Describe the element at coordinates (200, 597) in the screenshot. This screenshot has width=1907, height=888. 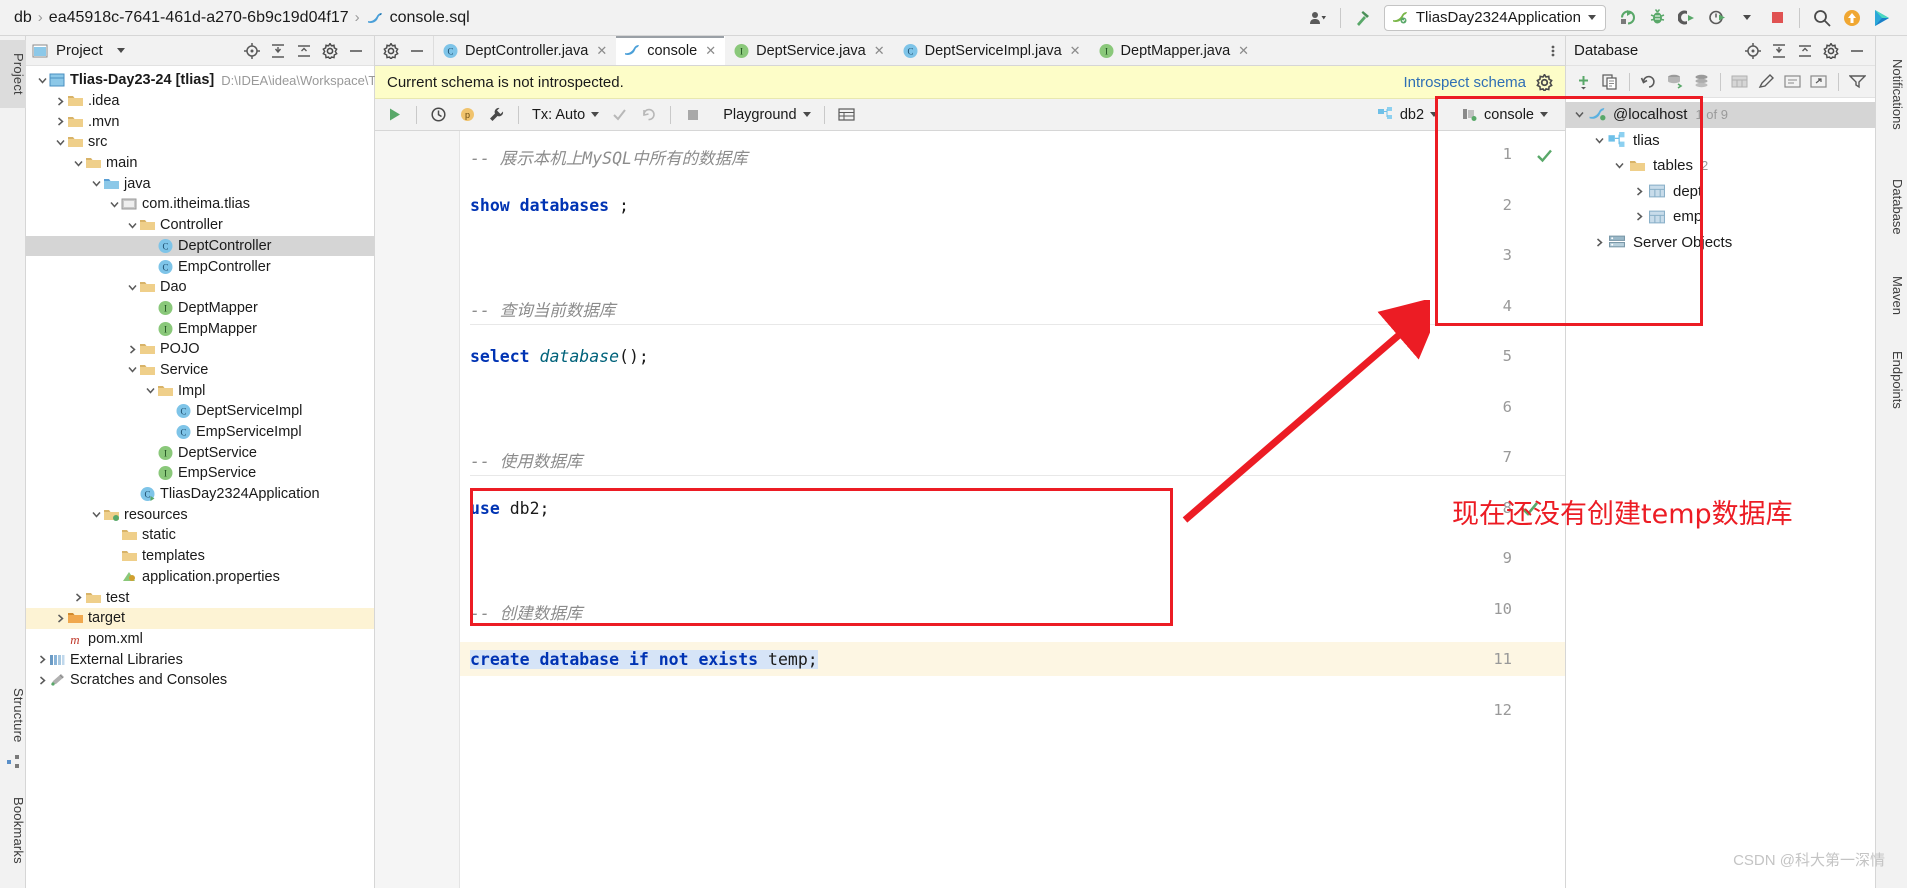
I see `project-tree-node: test` at that location.